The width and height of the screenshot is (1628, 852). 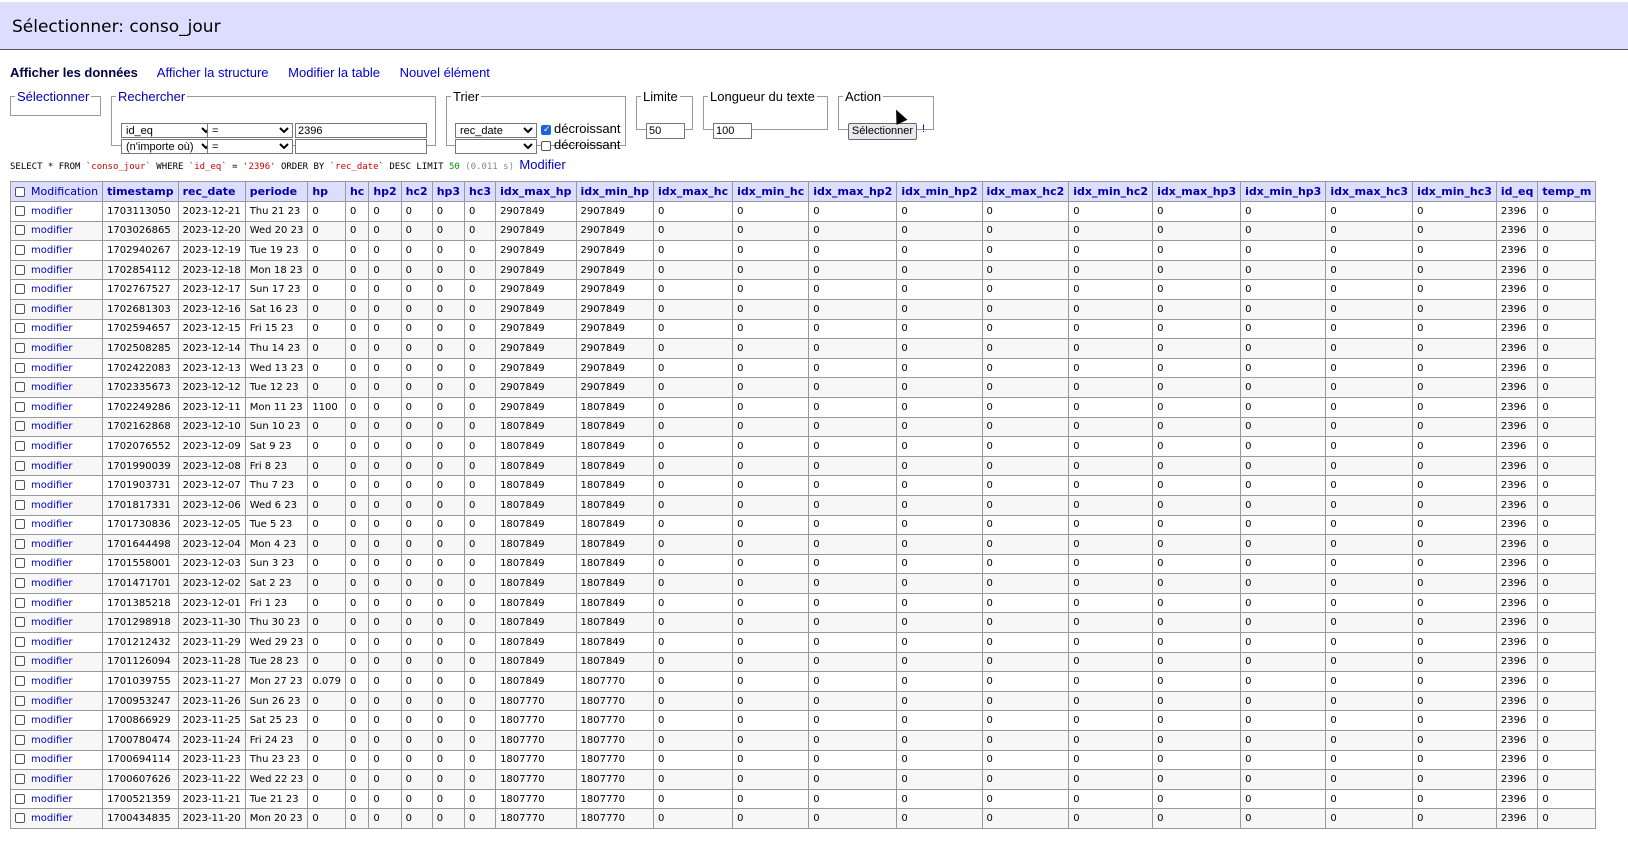 I want to click on column-header-idx-min-hc3: idx_min_hc3, so click(x=1454, y=191).